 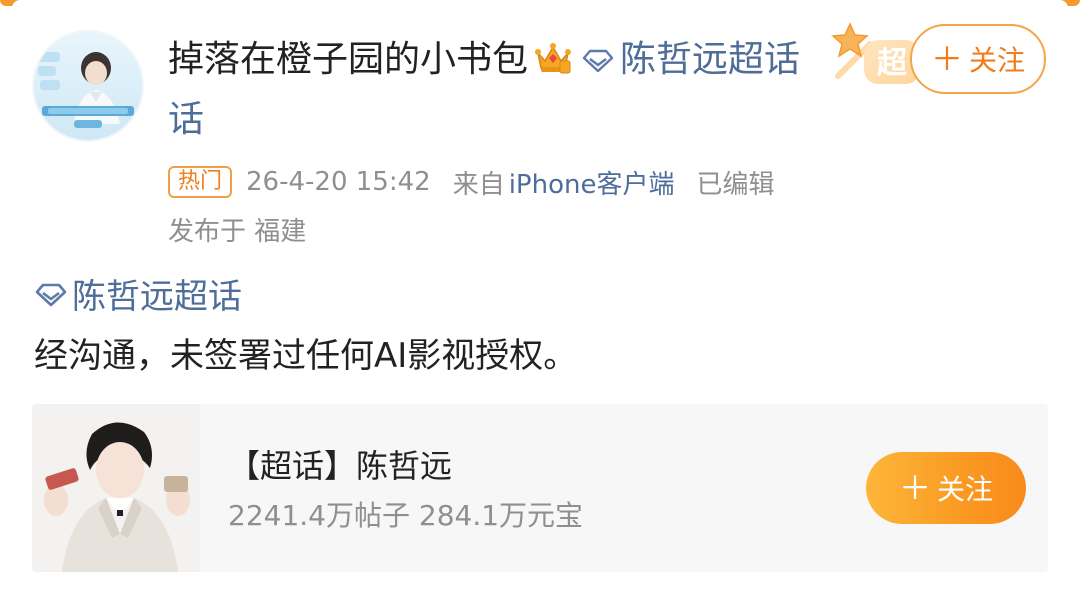 What do you see at coordinates (306, 356) in the screenshot?
I see `post-text: 经沟通，未签署过任何AI影视授权。` at bounding box center [306, 356].